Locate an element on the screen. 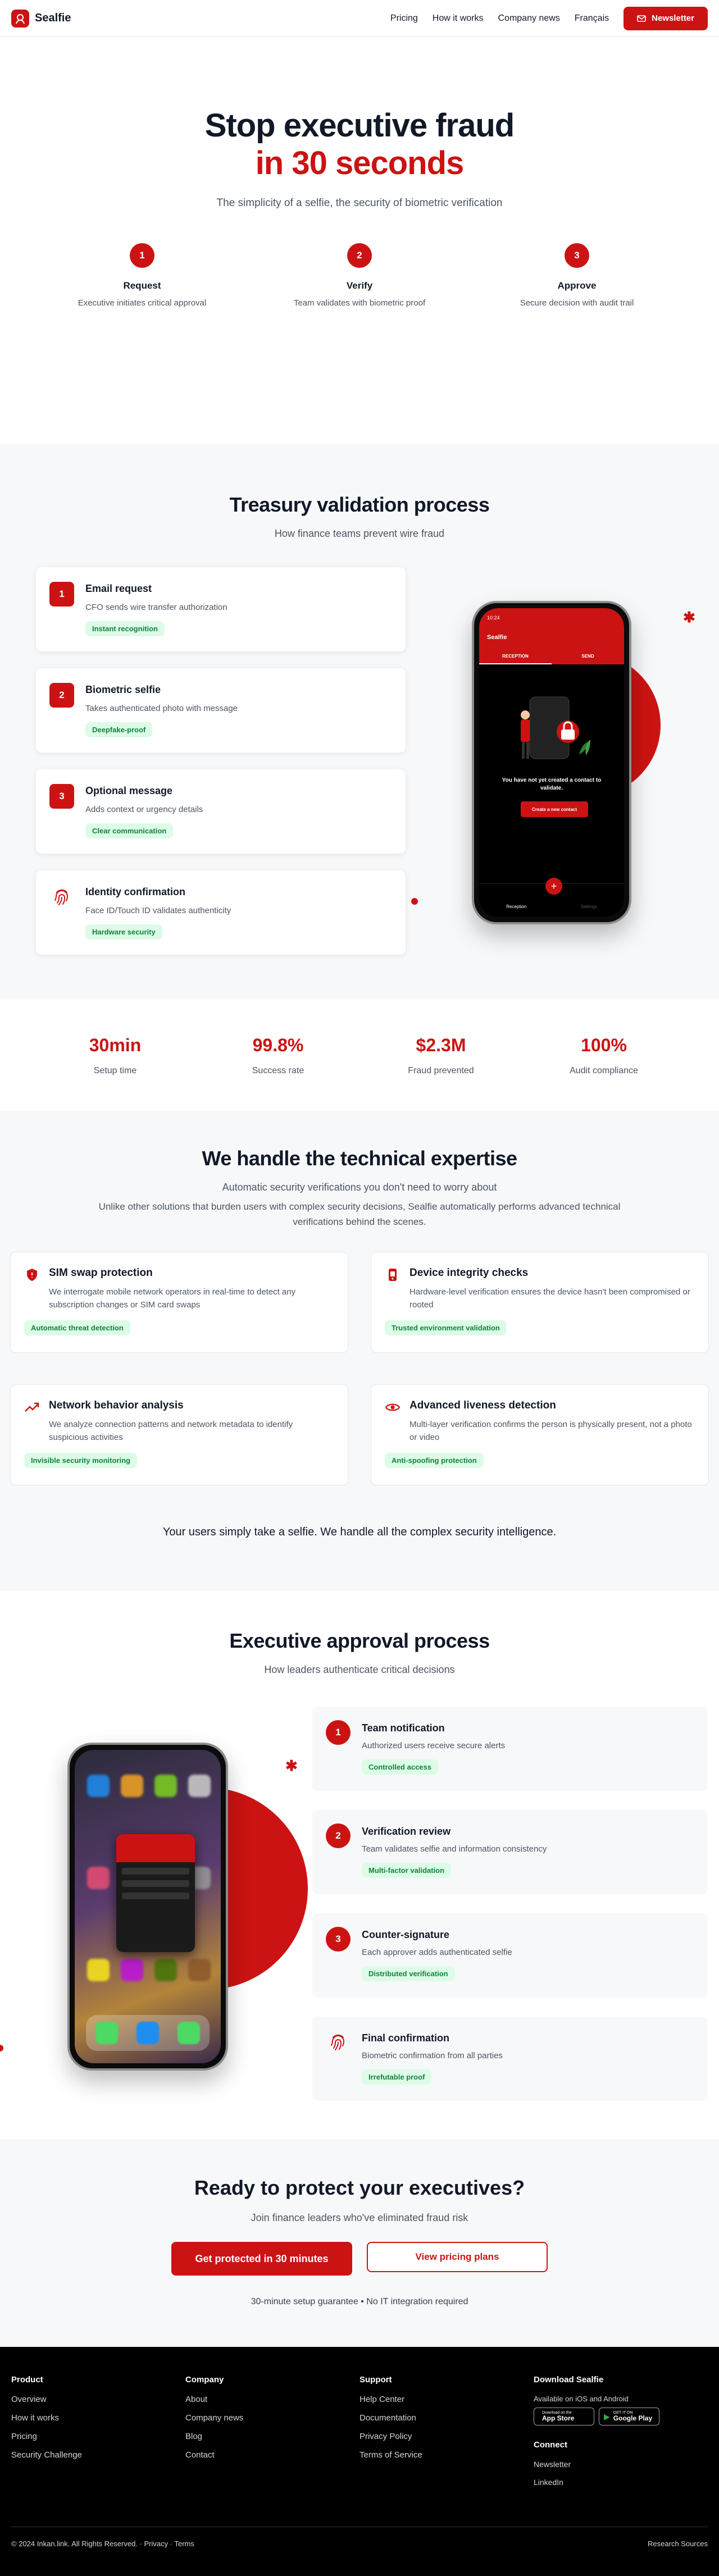 The height and width of the screenshot is (2576, 719). newsletter-label: Newsletter is located at coordinates (673, 18).